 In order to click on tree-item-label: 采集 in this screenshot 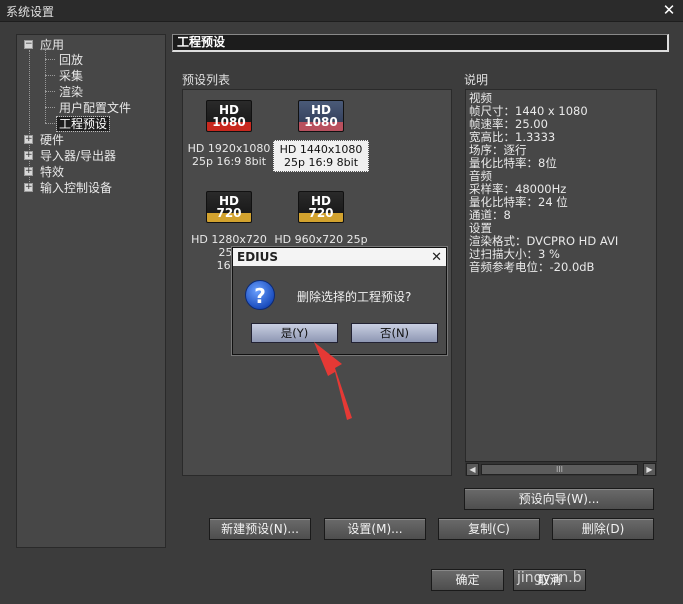, I will do `click(71, 76)`.